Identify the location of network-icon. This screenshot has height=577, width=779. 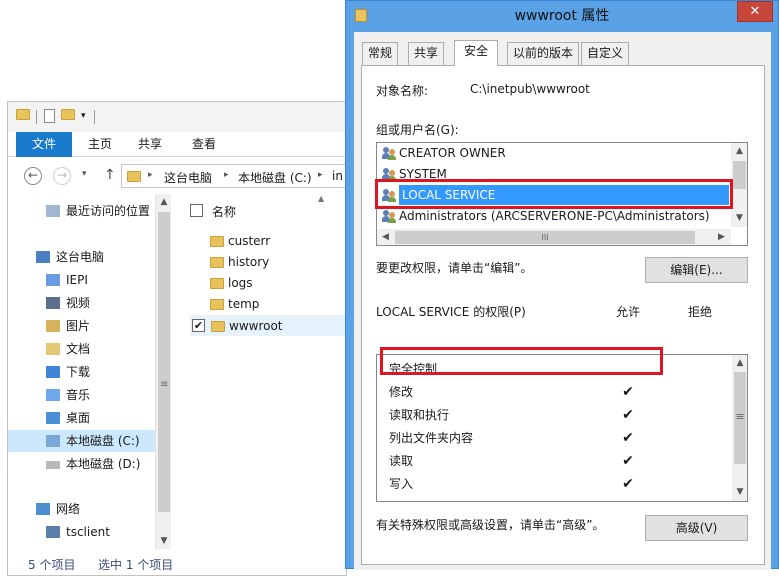
(43, 509).